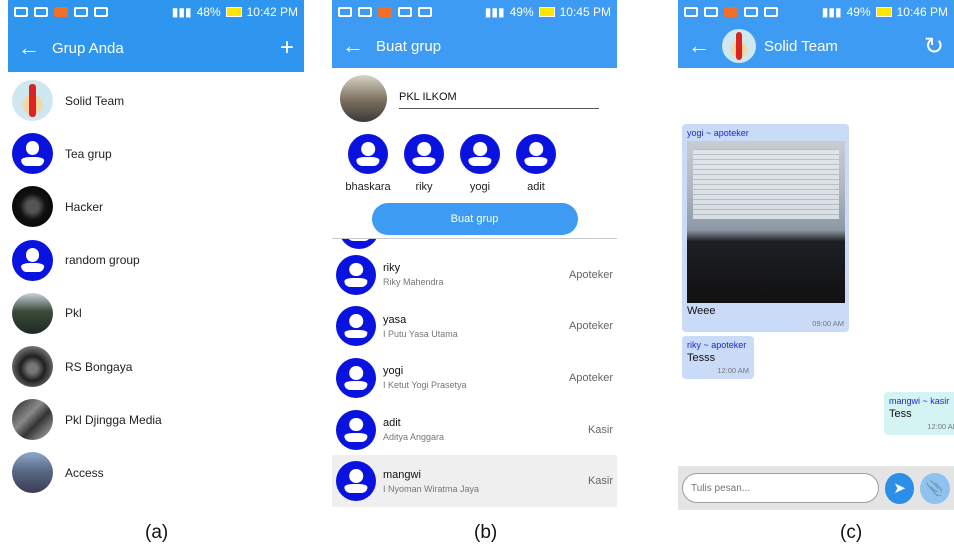 The height and width of the screenshot is (551, 954). Describe the element at coordinates (474, 430) in the screenshot. I see `member-row: adit Aditya Anggara Kasir` at that location.